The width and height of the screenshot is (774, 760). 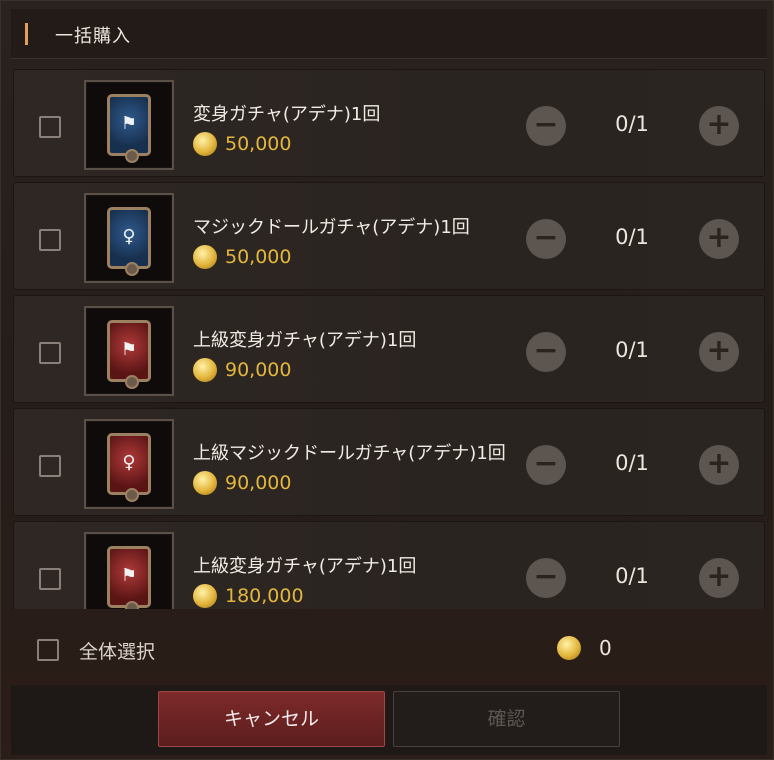 I want to click on list-item: ⚑ 変身ガチャ(アデナ)1回 50,000 − 0/1 +, so click(x=389, y=123).